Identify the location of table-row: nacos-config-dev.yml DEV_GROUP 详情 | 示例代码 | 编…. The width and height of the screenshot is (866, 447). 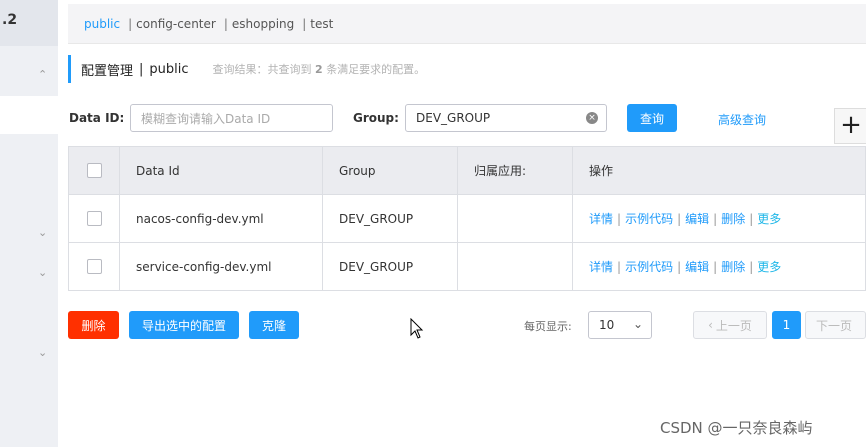
(467, 218).